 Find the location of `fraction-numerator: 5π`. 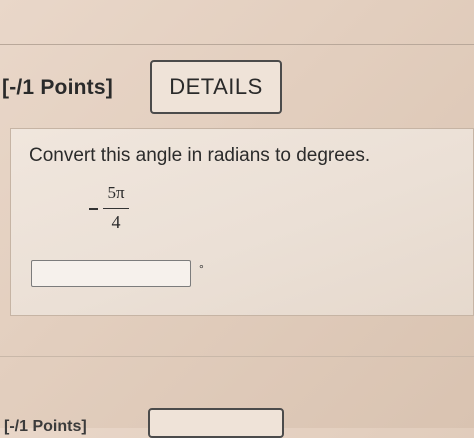

fraction-numerator: 5π is located at coordinates (116, 192).